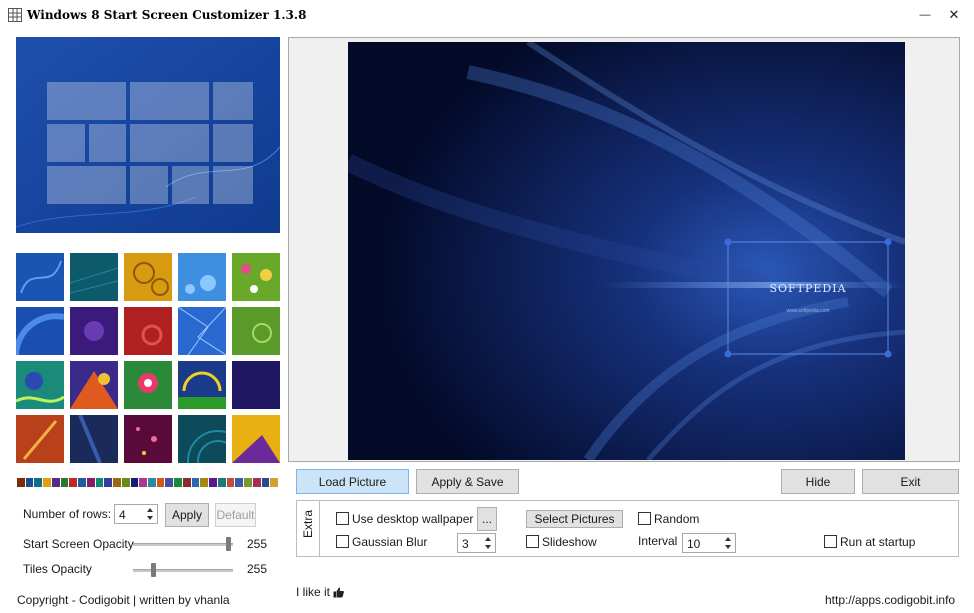  I want to click on apply-rows-button: Apply, so click(187, 515).